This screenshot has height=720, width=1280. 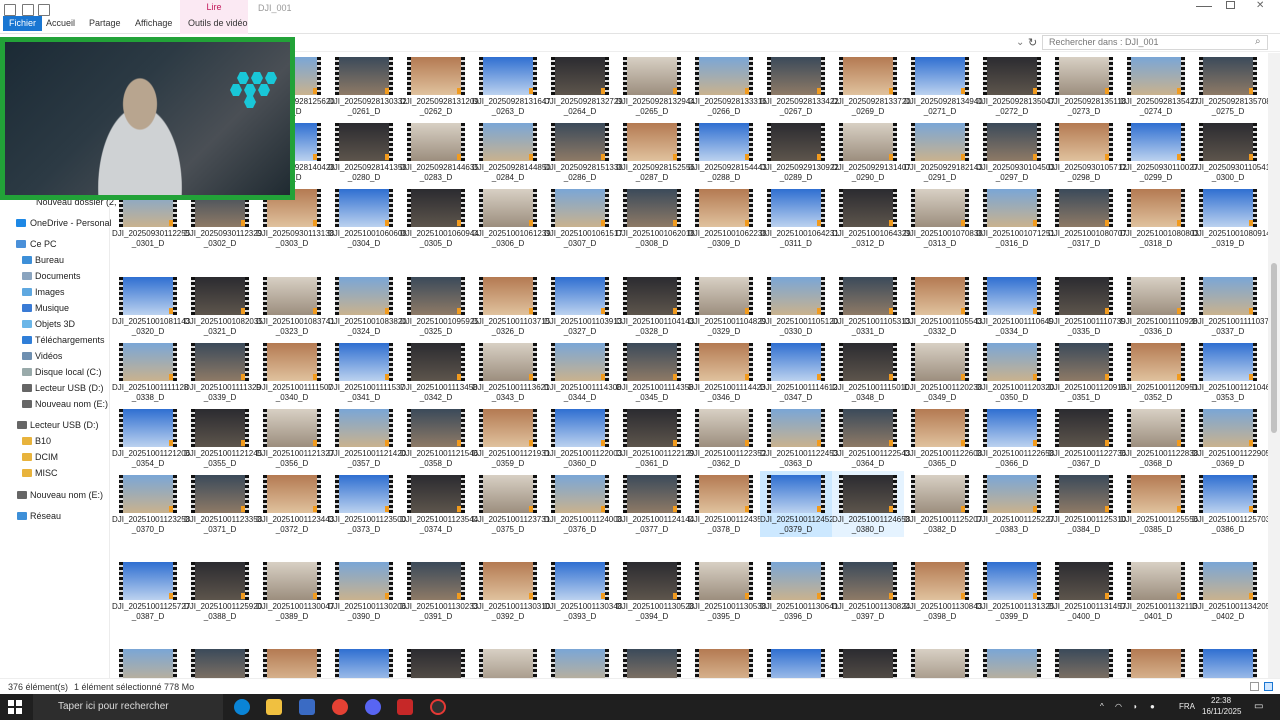 What do you see at coordinates (1087, 306) in the screenshot?
I see `video-file-item: DJI_20251001110739 _0335_D` at bounding box center [1087, 306].